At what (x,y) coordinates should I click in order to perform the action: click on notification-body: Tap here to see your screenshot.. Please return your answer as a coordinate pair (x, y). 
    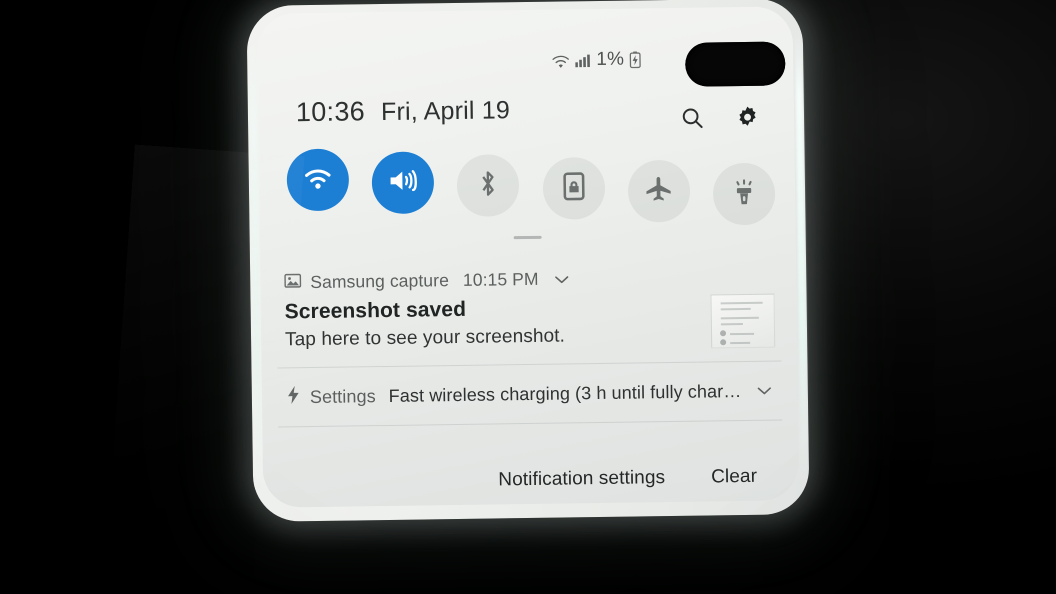
    Looking at the image, I should click on (425, 338).